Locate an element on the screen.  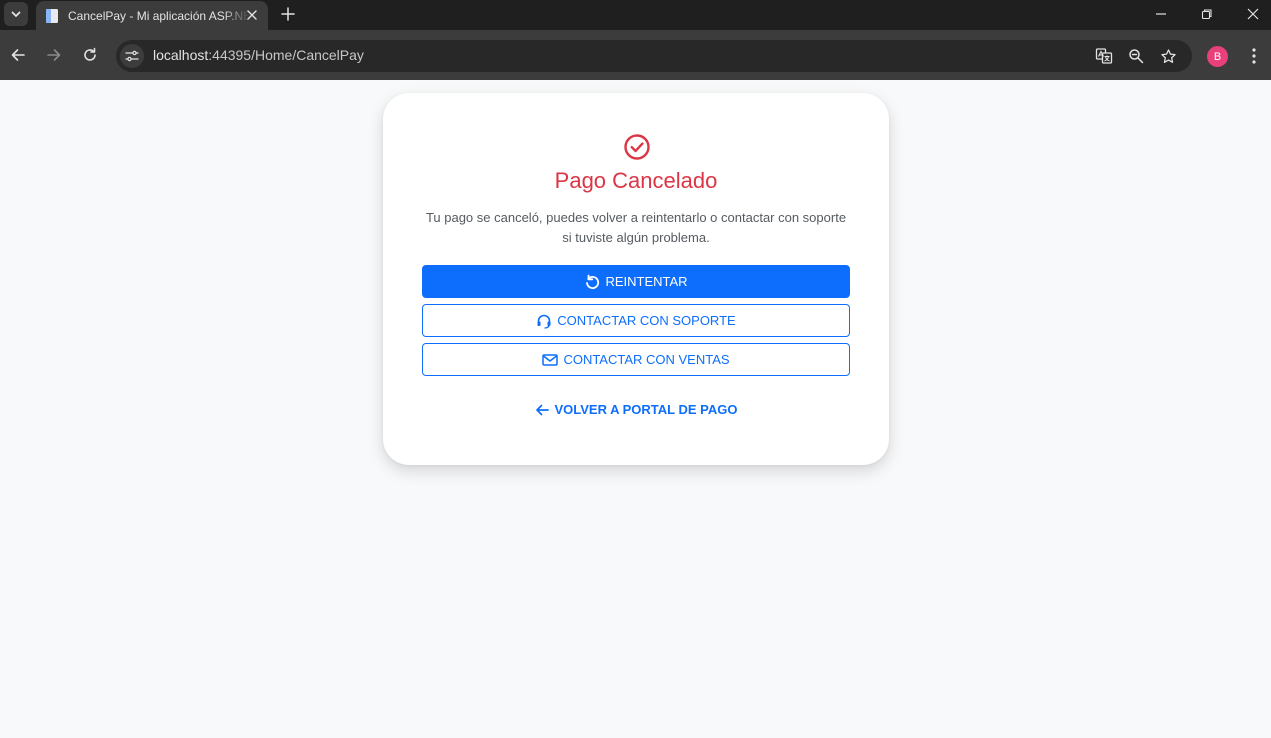
arrow-right-icon is located at coordinates (54, 55).